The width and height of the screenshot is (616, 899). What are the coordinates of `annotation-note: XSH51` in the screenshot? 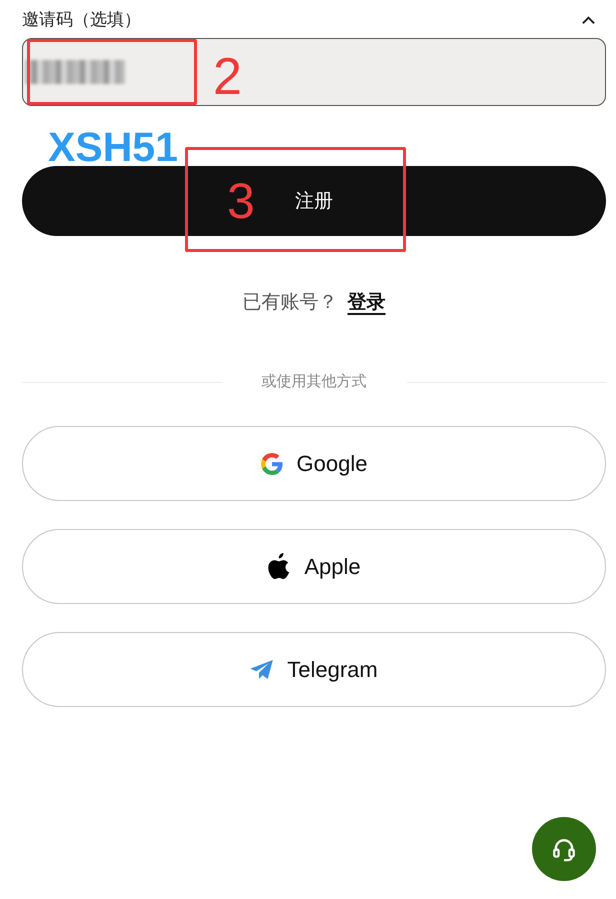 It's located at (113, 147).